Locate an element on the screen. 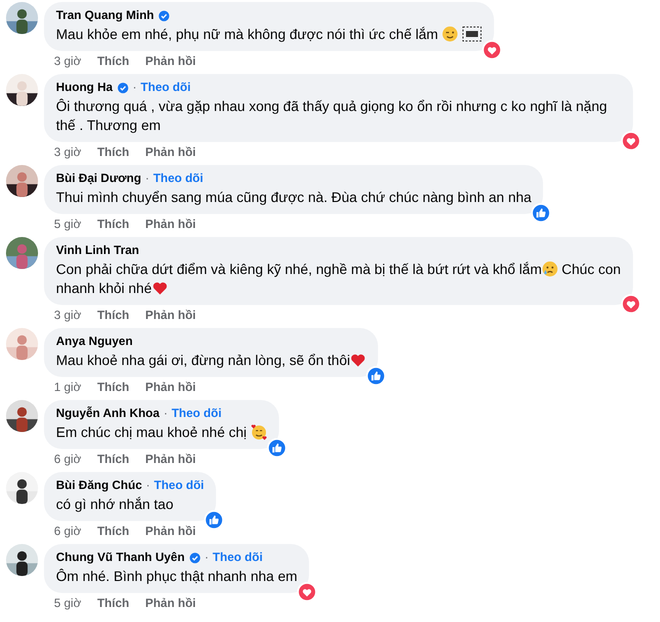 The height and width of the screenshot is (622, 660). commenter-name: Huong Ha is located at coordinates (84, 87).